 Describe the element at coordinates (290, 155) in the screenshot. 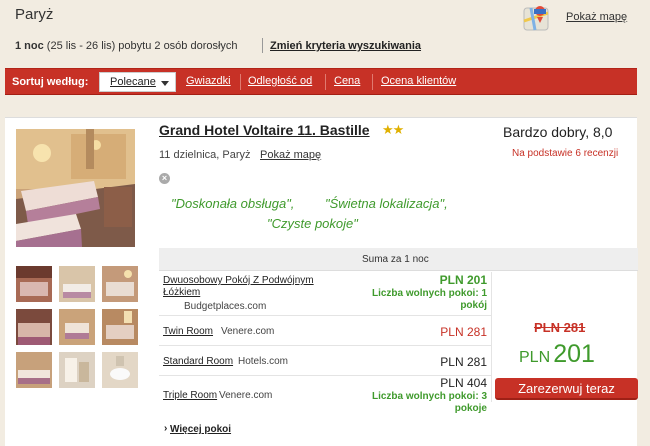

I see `hotel-show-map-link: Pokaż mapę` at that location.